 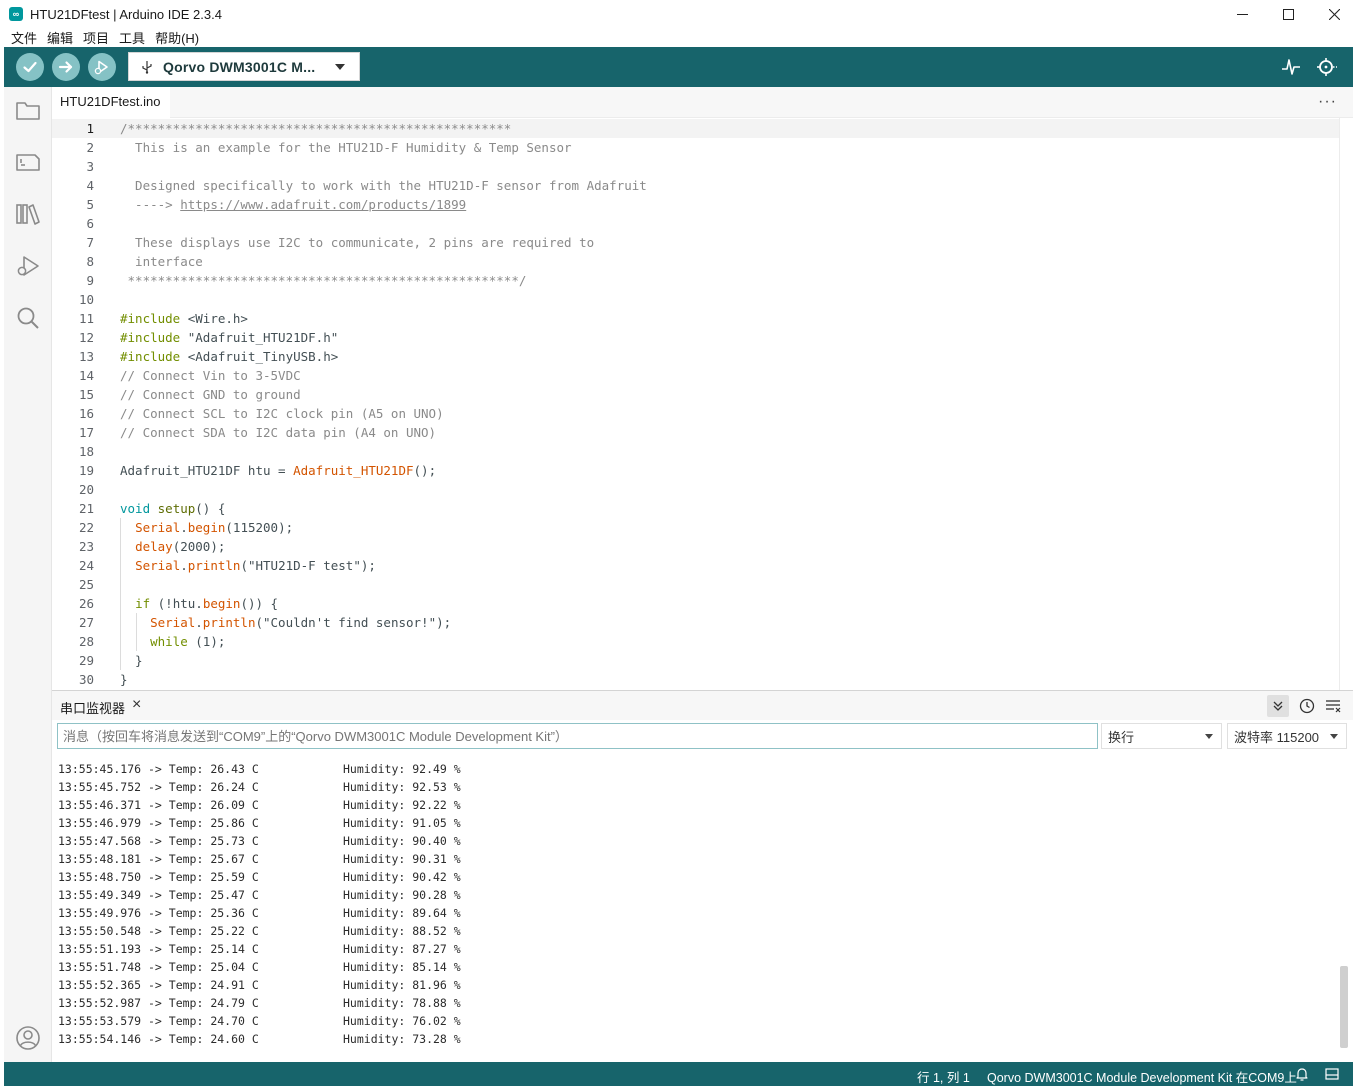 I want to click on bell-icon, so click(x=1302, y=1074).